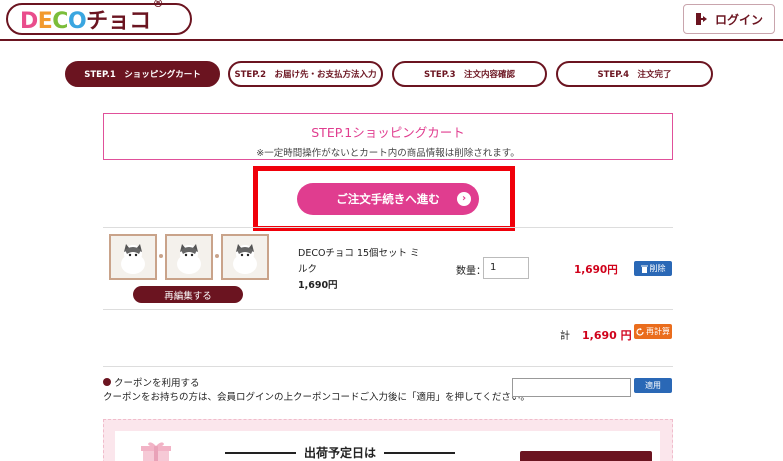 The height and width of the screenshot is (461, 783). I want to click on total-value: 1,690 円, so click(607, 335).